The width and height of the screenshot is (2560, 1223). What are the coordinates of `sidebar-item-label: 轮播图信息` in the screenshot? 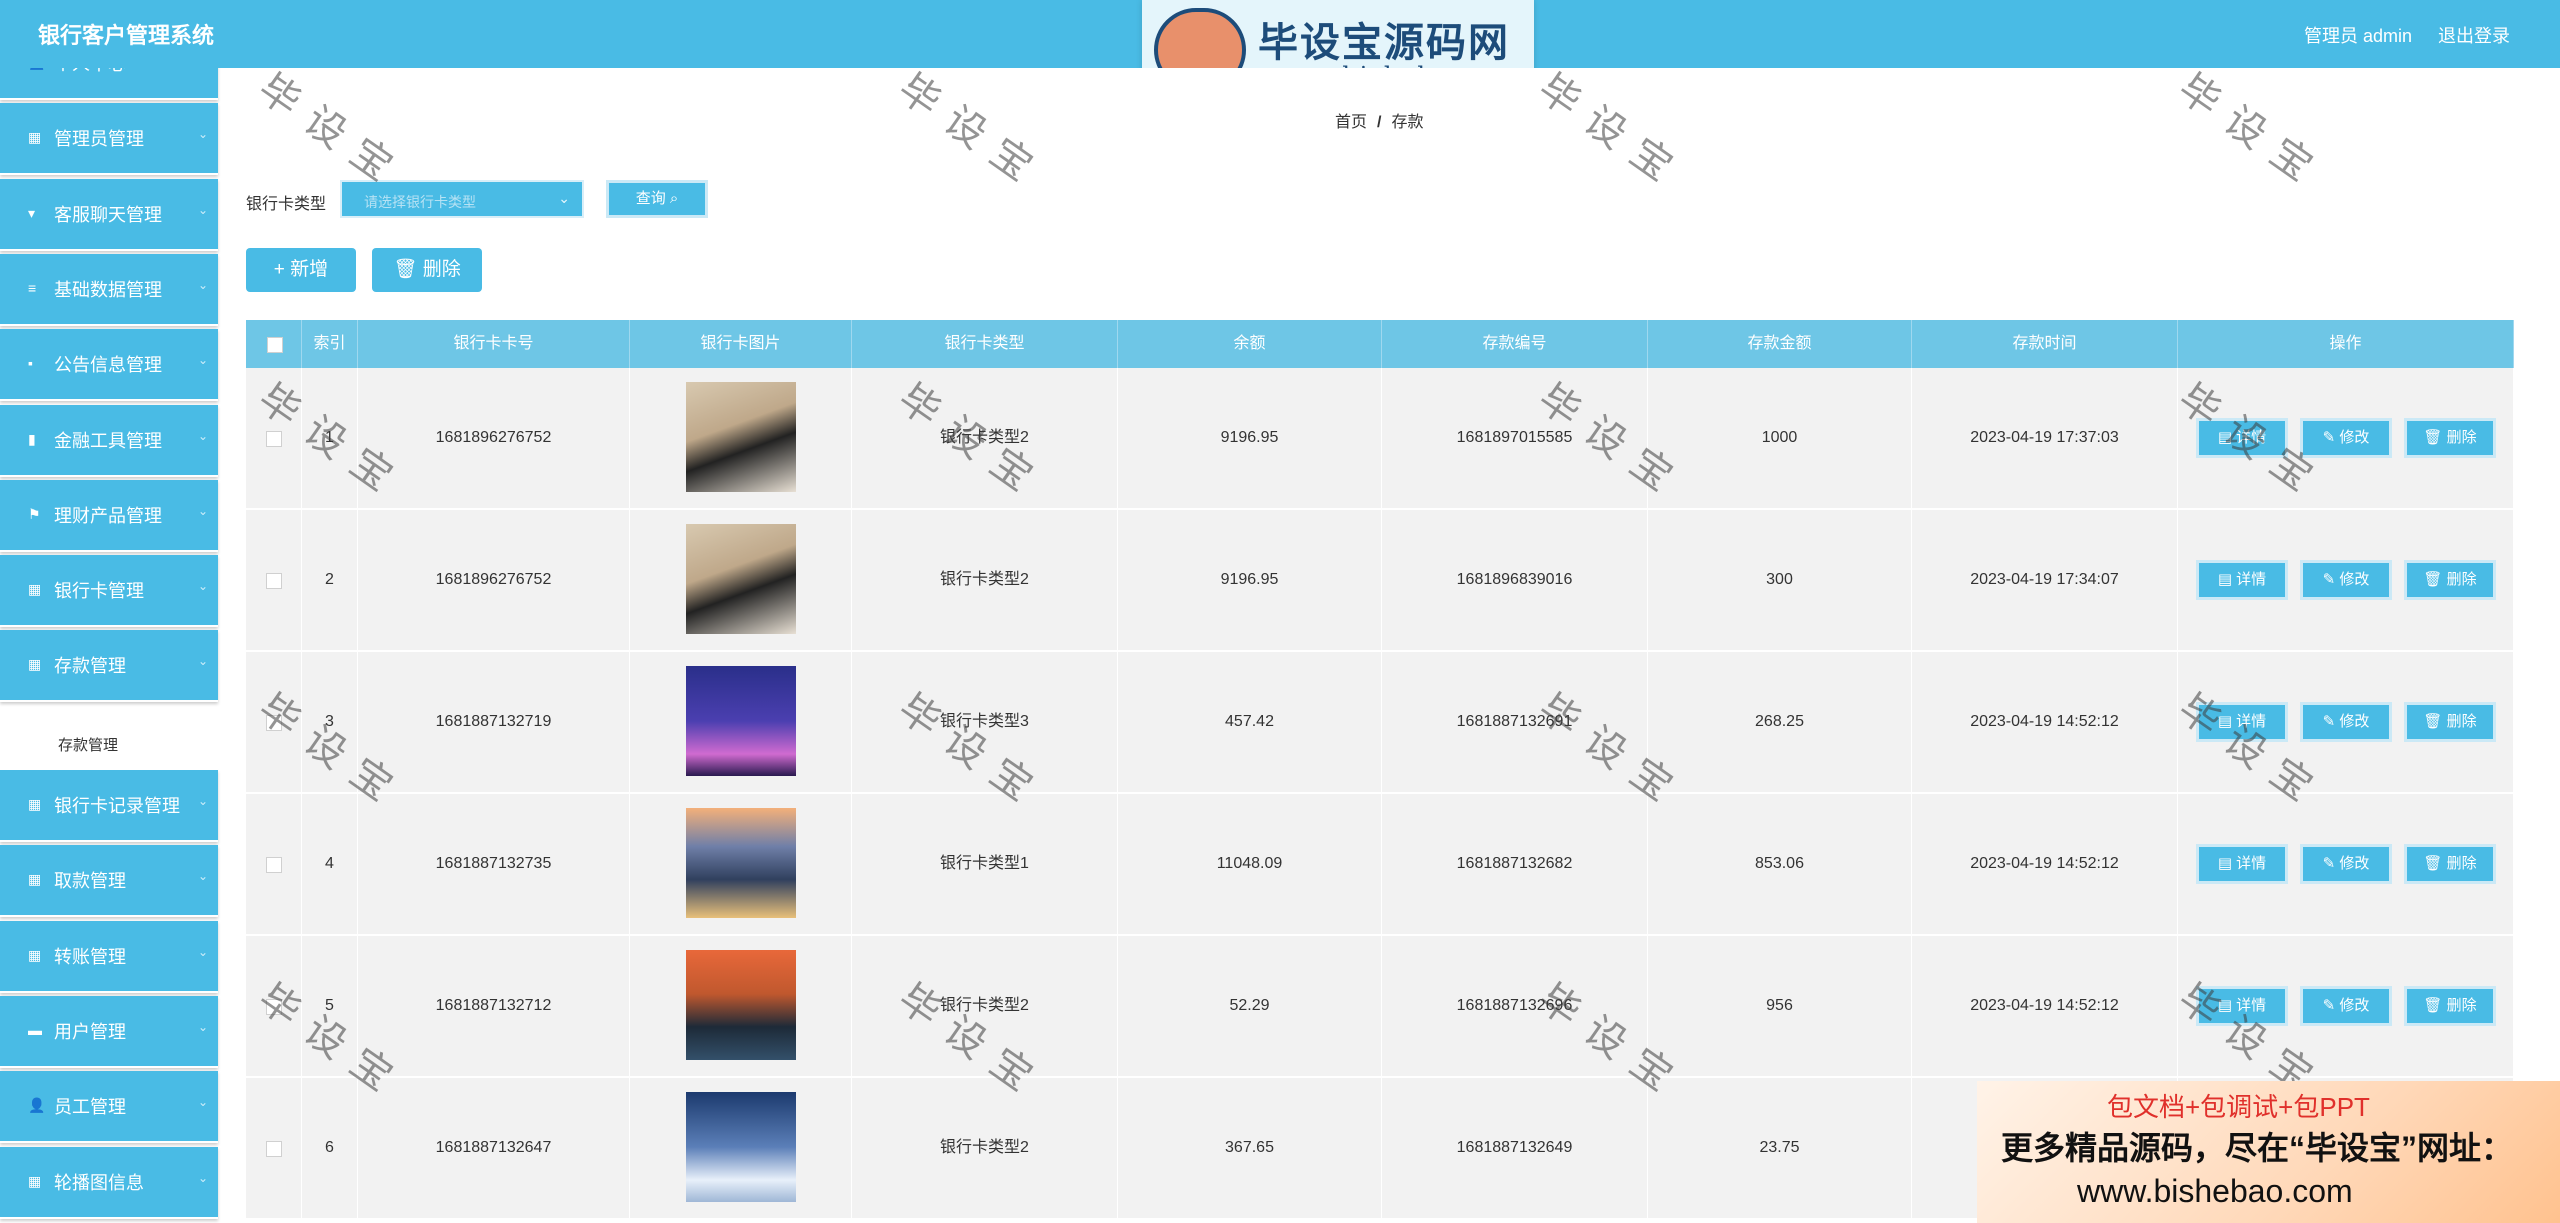 It's located at (99, 1182).